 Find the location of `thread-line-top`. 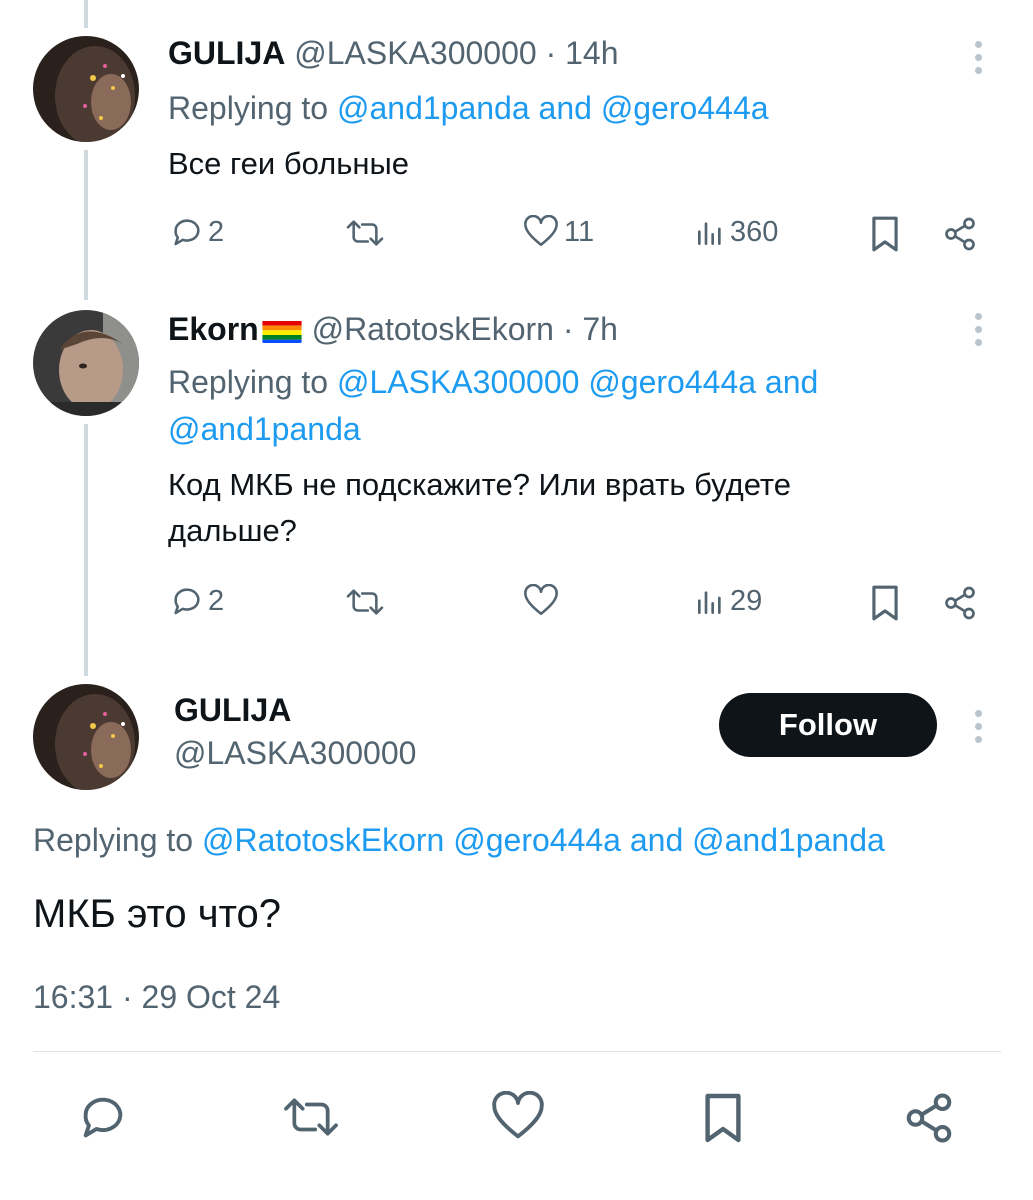

thread-line-top is located at coordinates (86, 14).